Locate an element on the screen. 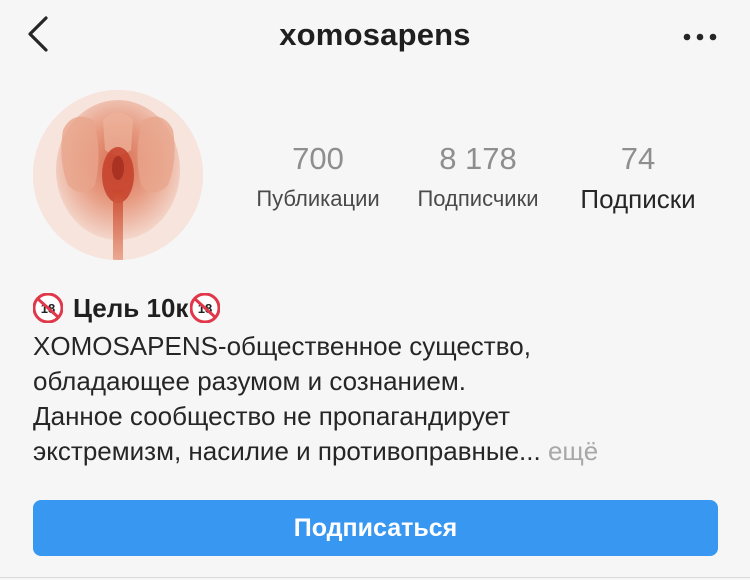  bio-more-link: ещё is located at coordinates (573, 451).